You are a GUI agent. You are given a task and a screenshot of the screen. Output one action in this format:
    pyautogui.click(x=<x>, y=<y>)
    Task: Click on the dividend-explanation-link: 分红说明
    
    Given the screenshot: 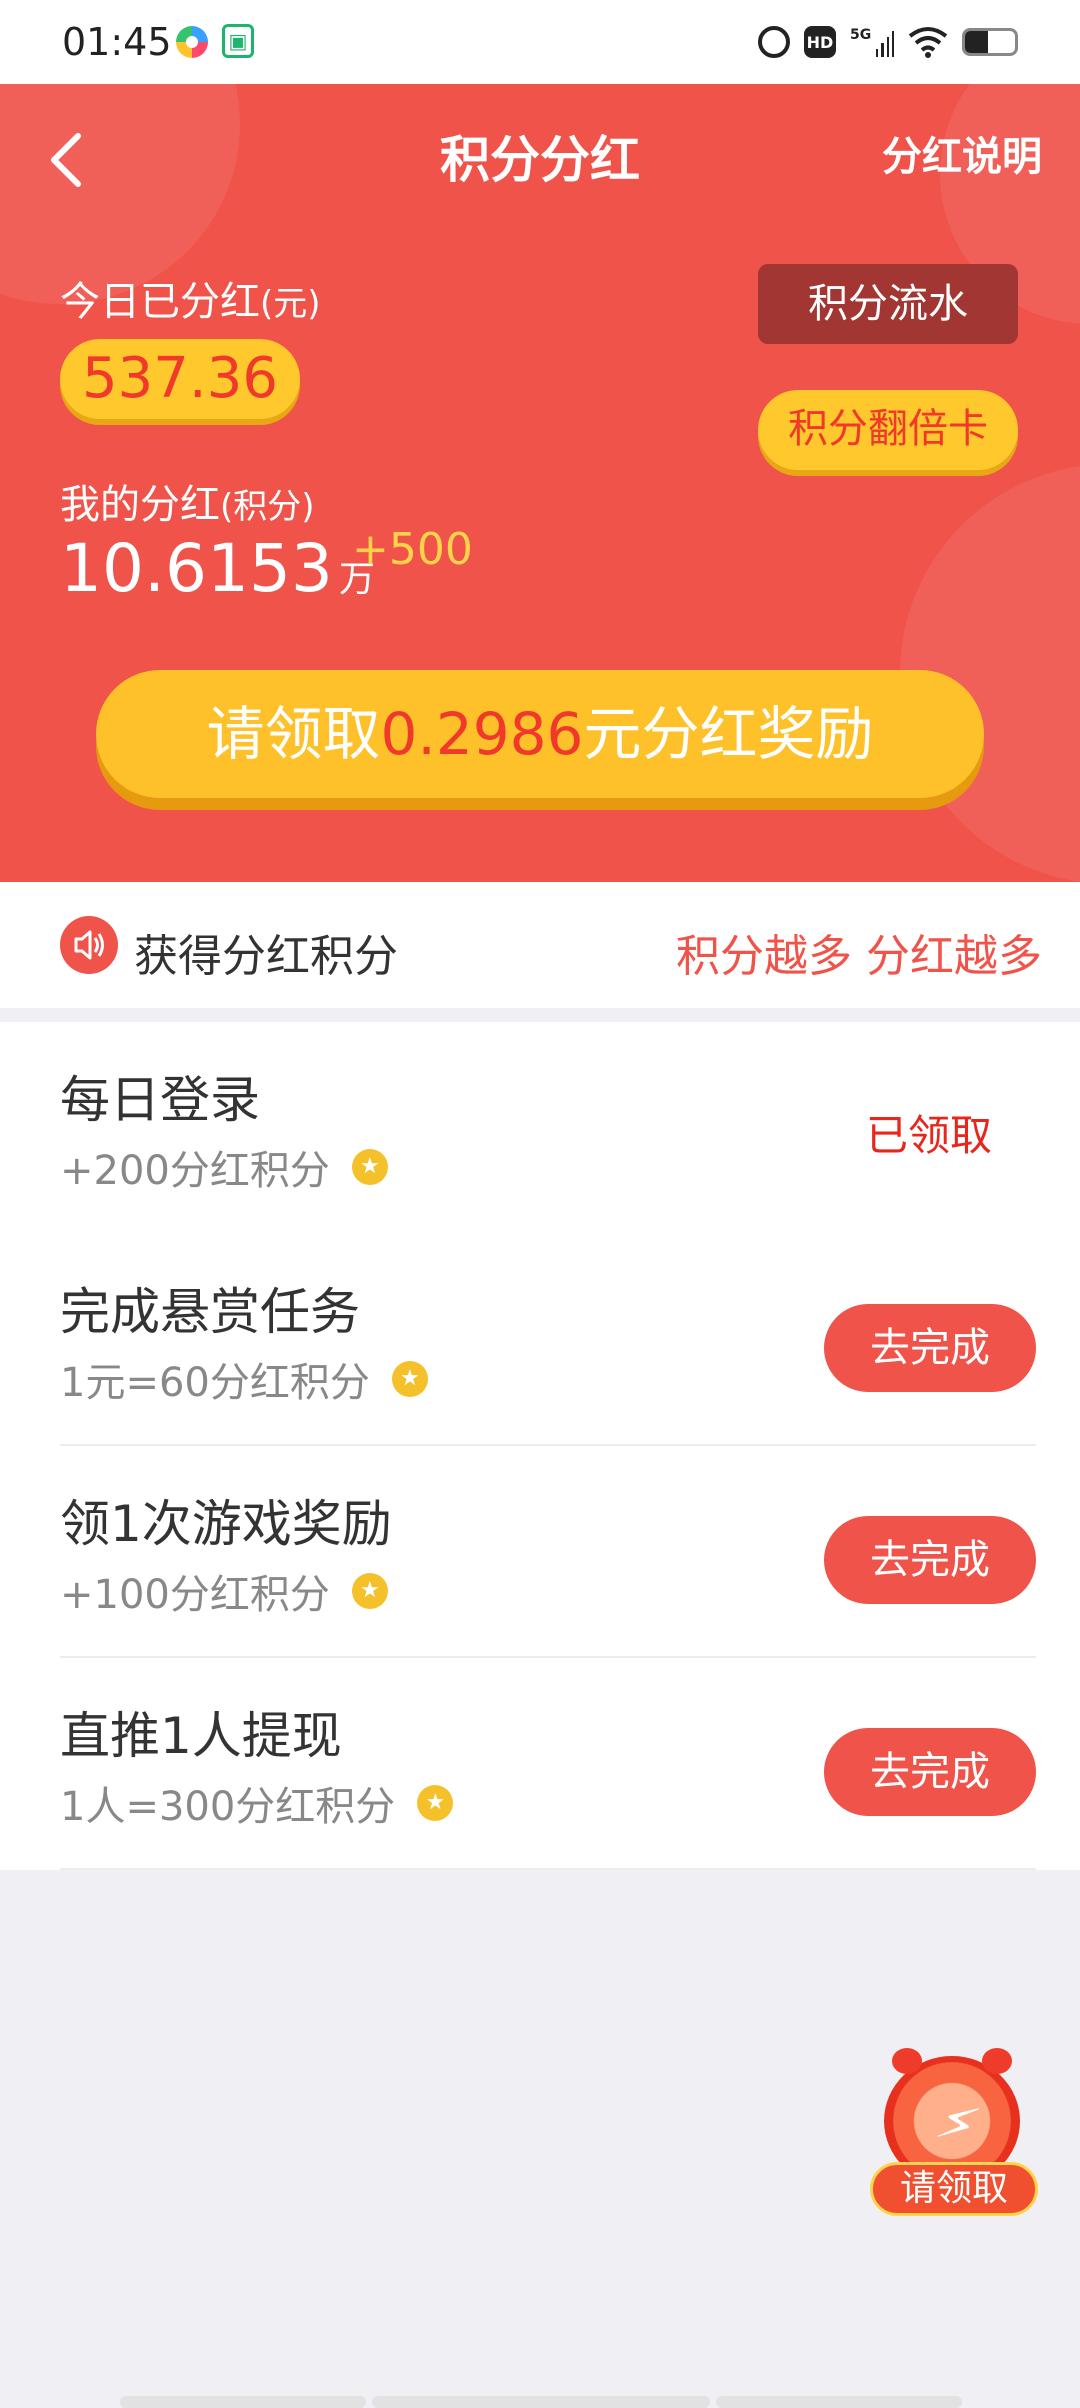 What is the action you would take?
    pyautogui.click(x=962, y=153)
    